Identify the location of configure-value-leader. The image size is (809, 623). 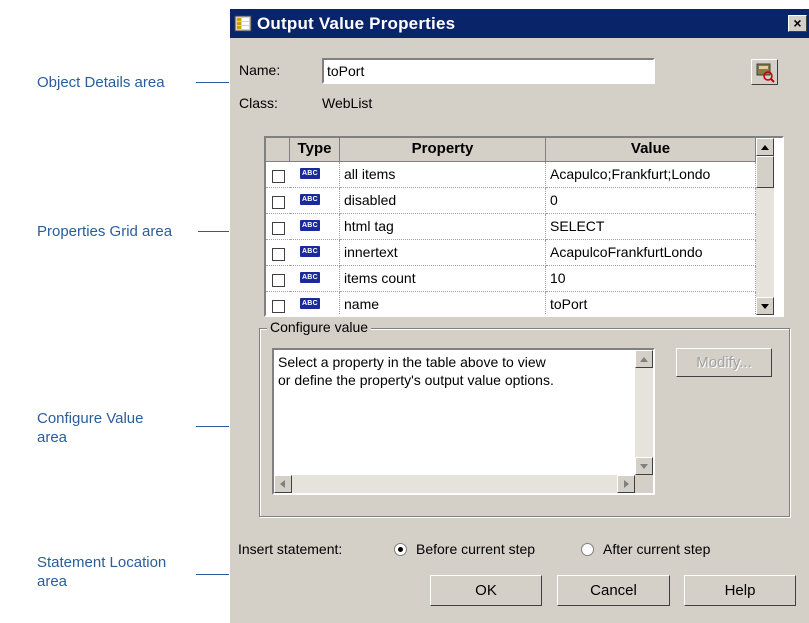
(214, 426).